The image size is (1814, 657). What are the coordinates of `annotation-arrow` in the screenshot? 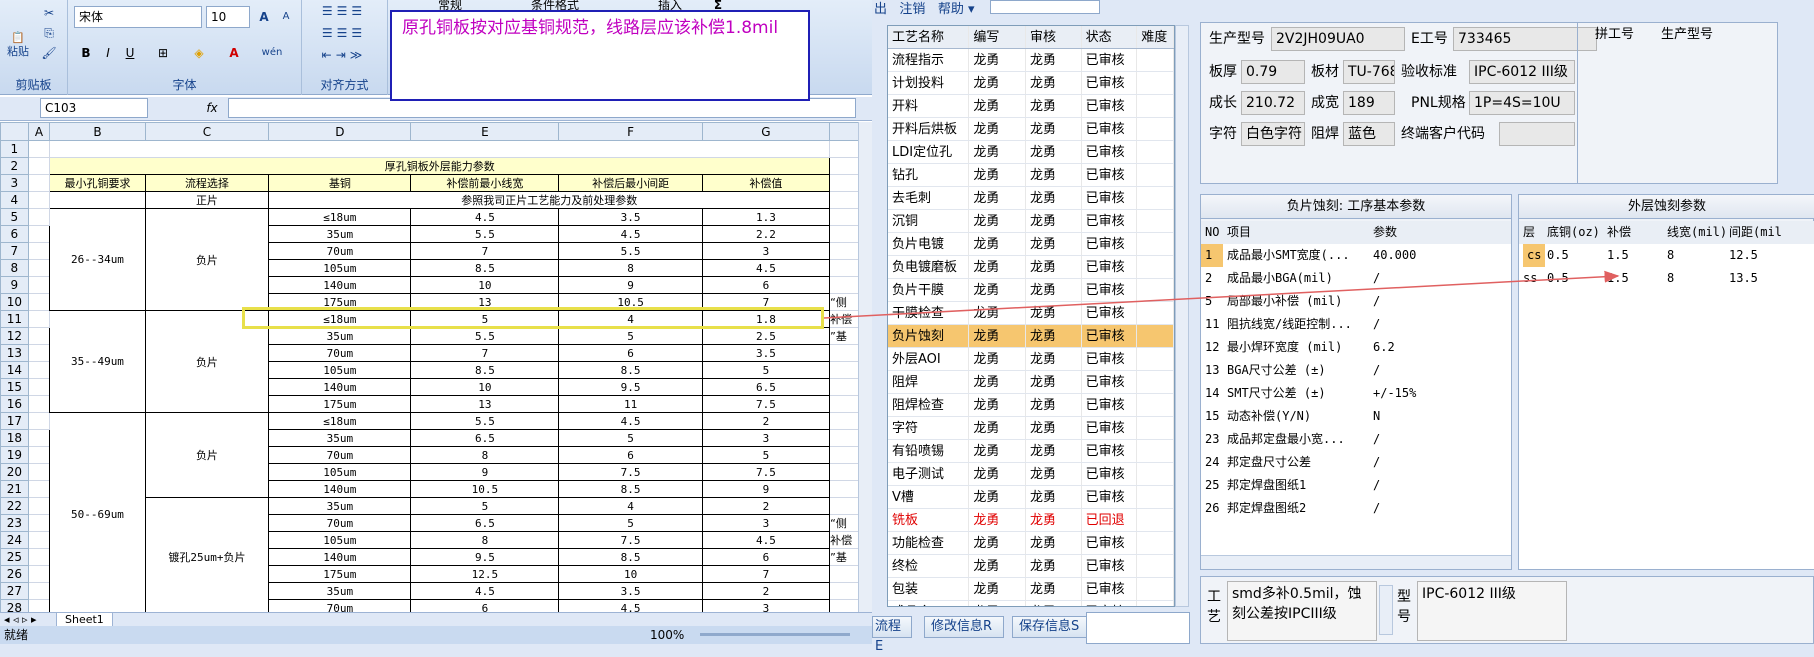 It's located at (1221, 294).